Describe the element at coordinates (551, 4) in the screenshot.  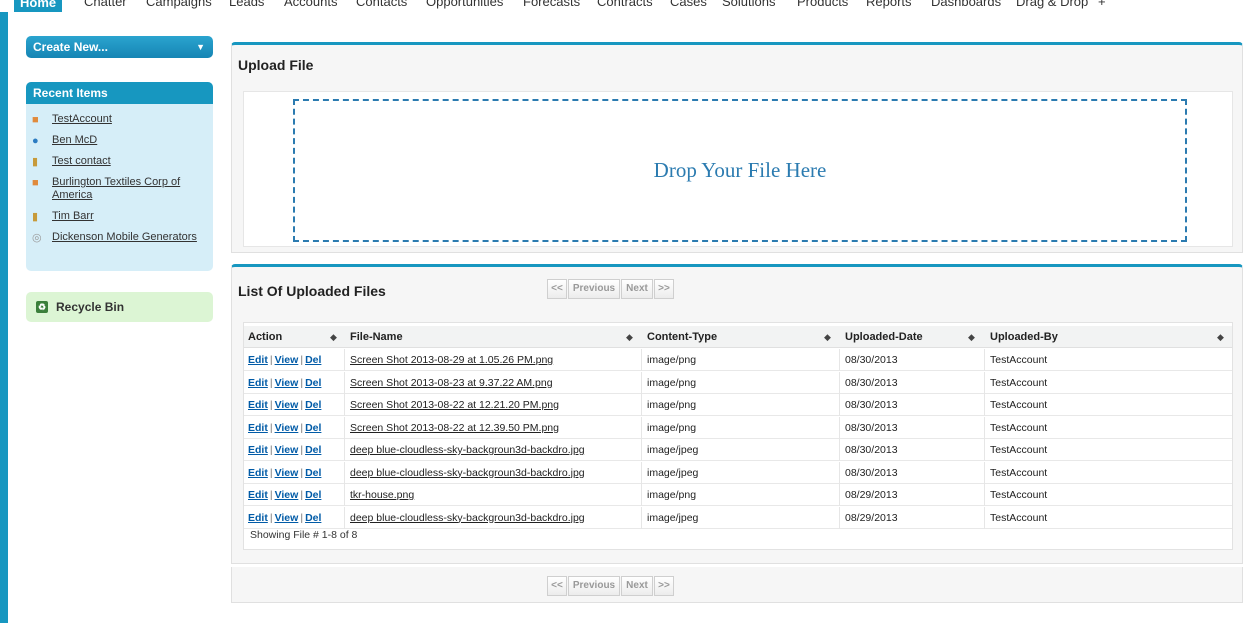
I see `tab-forecasts: Forecasts` at that location.